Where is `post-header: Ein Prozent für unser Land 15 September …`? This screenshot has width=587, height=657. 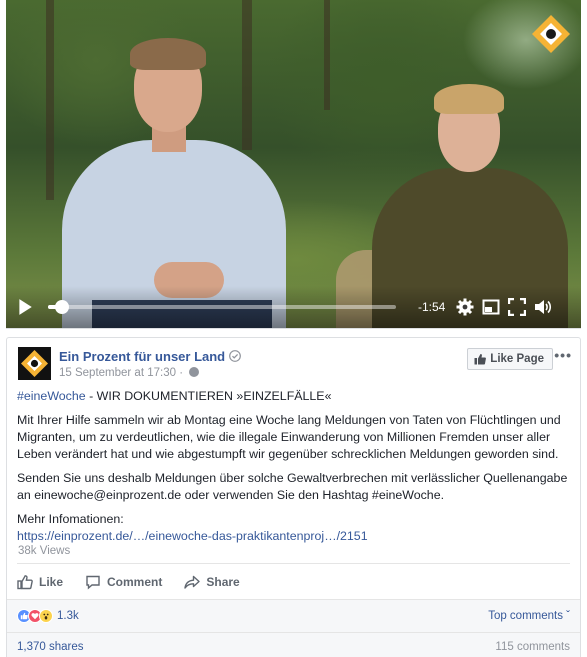 post-header: Ein Prozent für unser Land 15 September … is located at coordinates (293, 361).